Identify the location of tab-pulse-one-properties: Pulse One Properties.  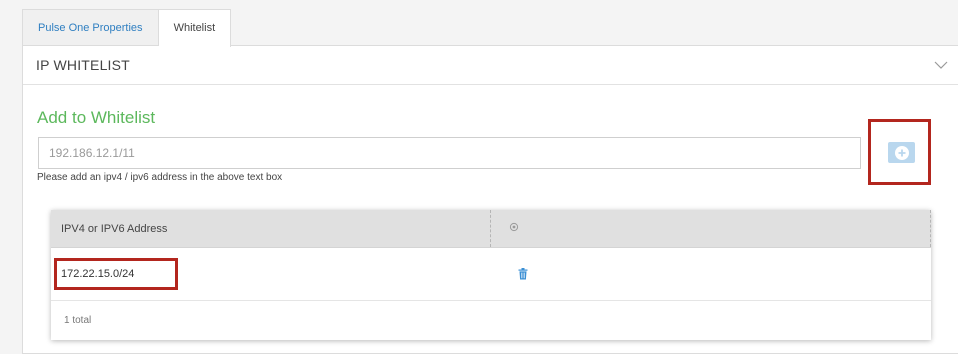
(90, 27).